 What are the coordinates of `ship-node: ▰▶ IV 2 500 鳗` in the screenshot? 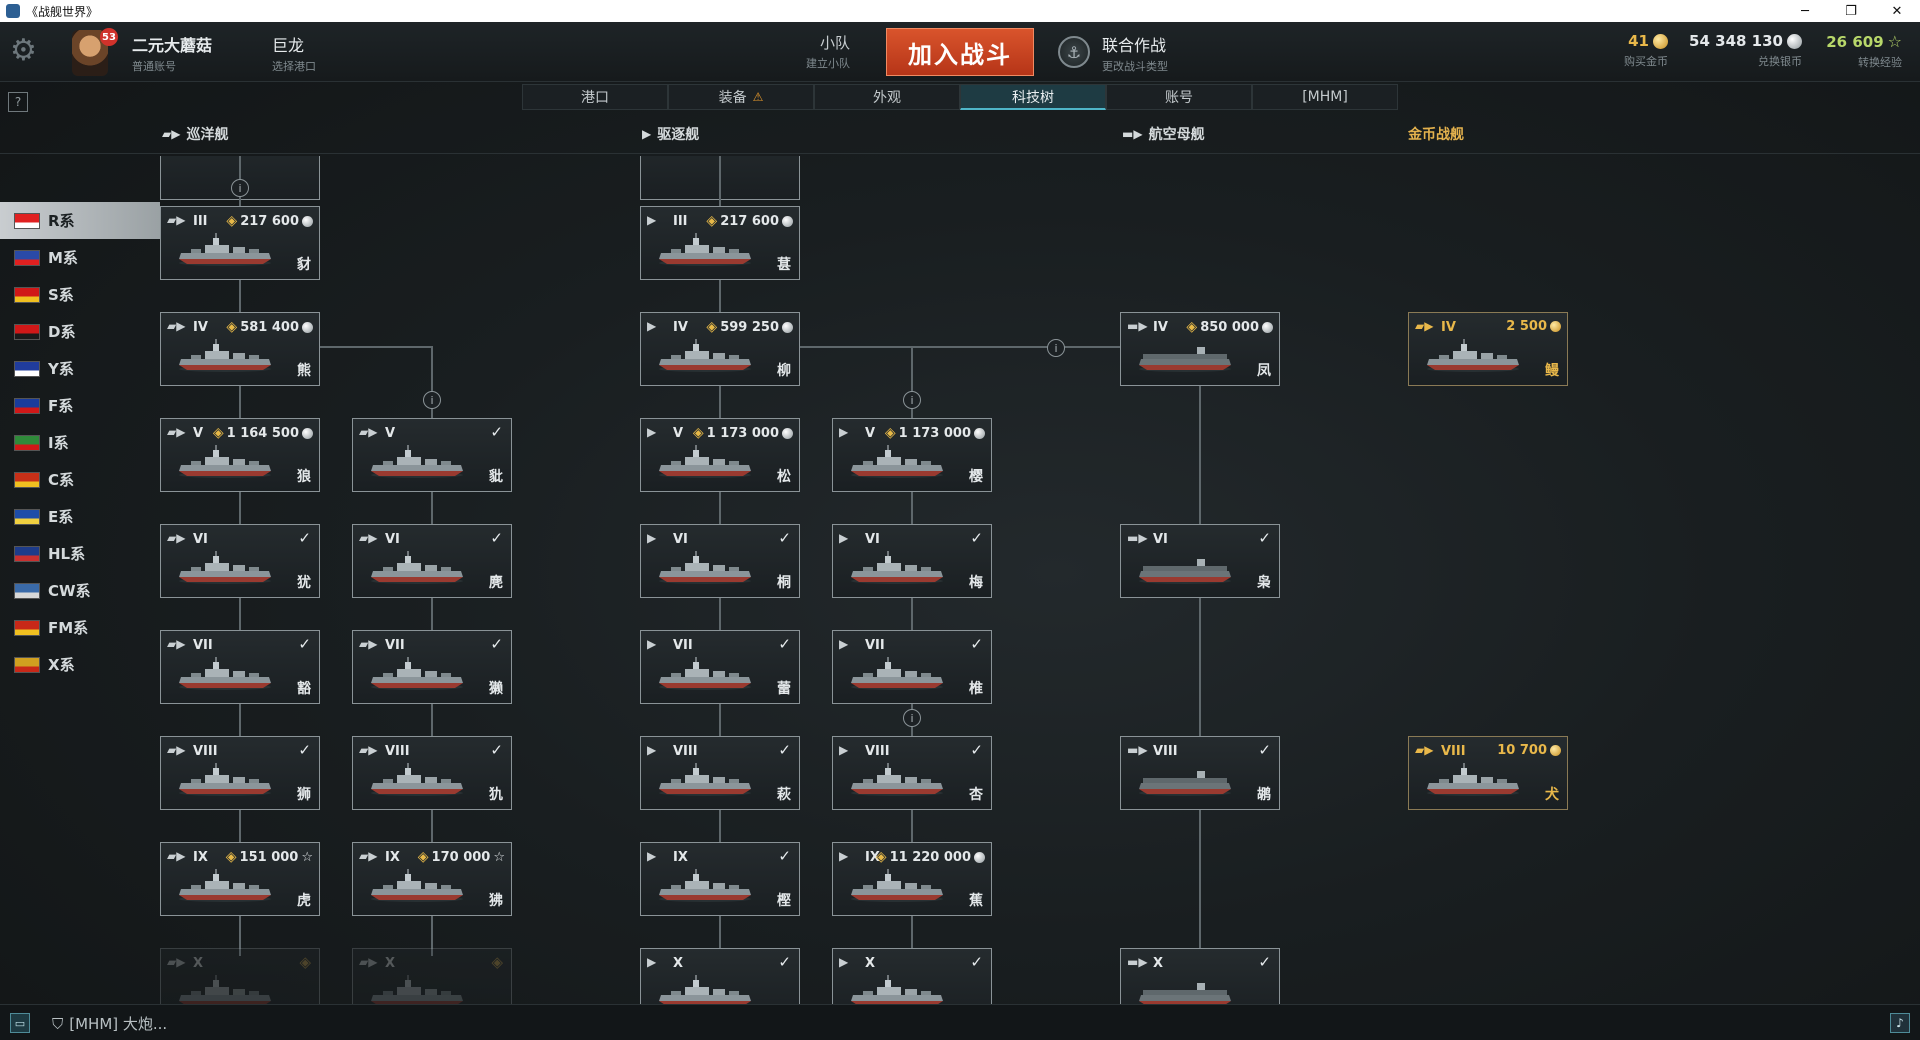 It's located at (1488, 349).